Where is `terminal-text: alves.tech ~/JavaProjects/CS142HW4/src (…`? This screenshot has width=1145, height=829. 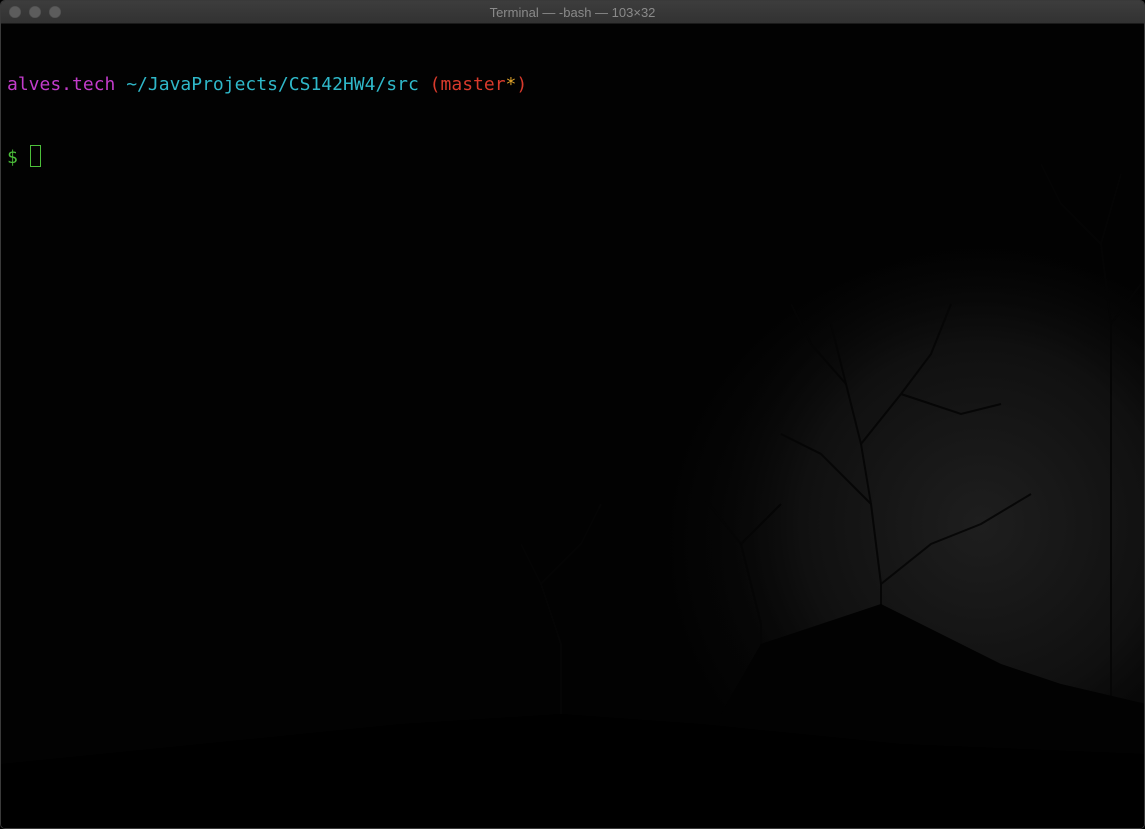
terminal-text: alves.tech ~/JavaProjects/CS142HW4/src (… is located at coordinates (267, 121).